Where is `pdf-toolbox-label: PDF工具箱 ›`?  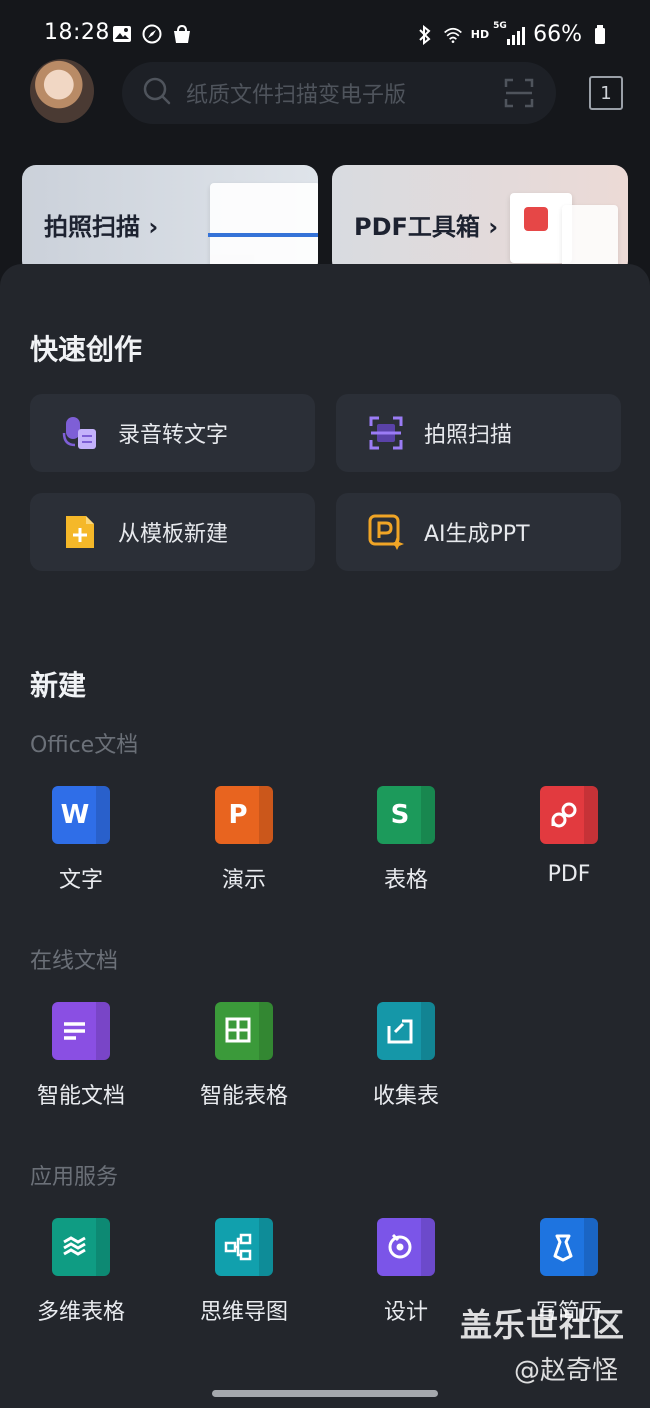 pdf-toolbox-label: PDF工具箱 › is located at coordinates (426, 227).